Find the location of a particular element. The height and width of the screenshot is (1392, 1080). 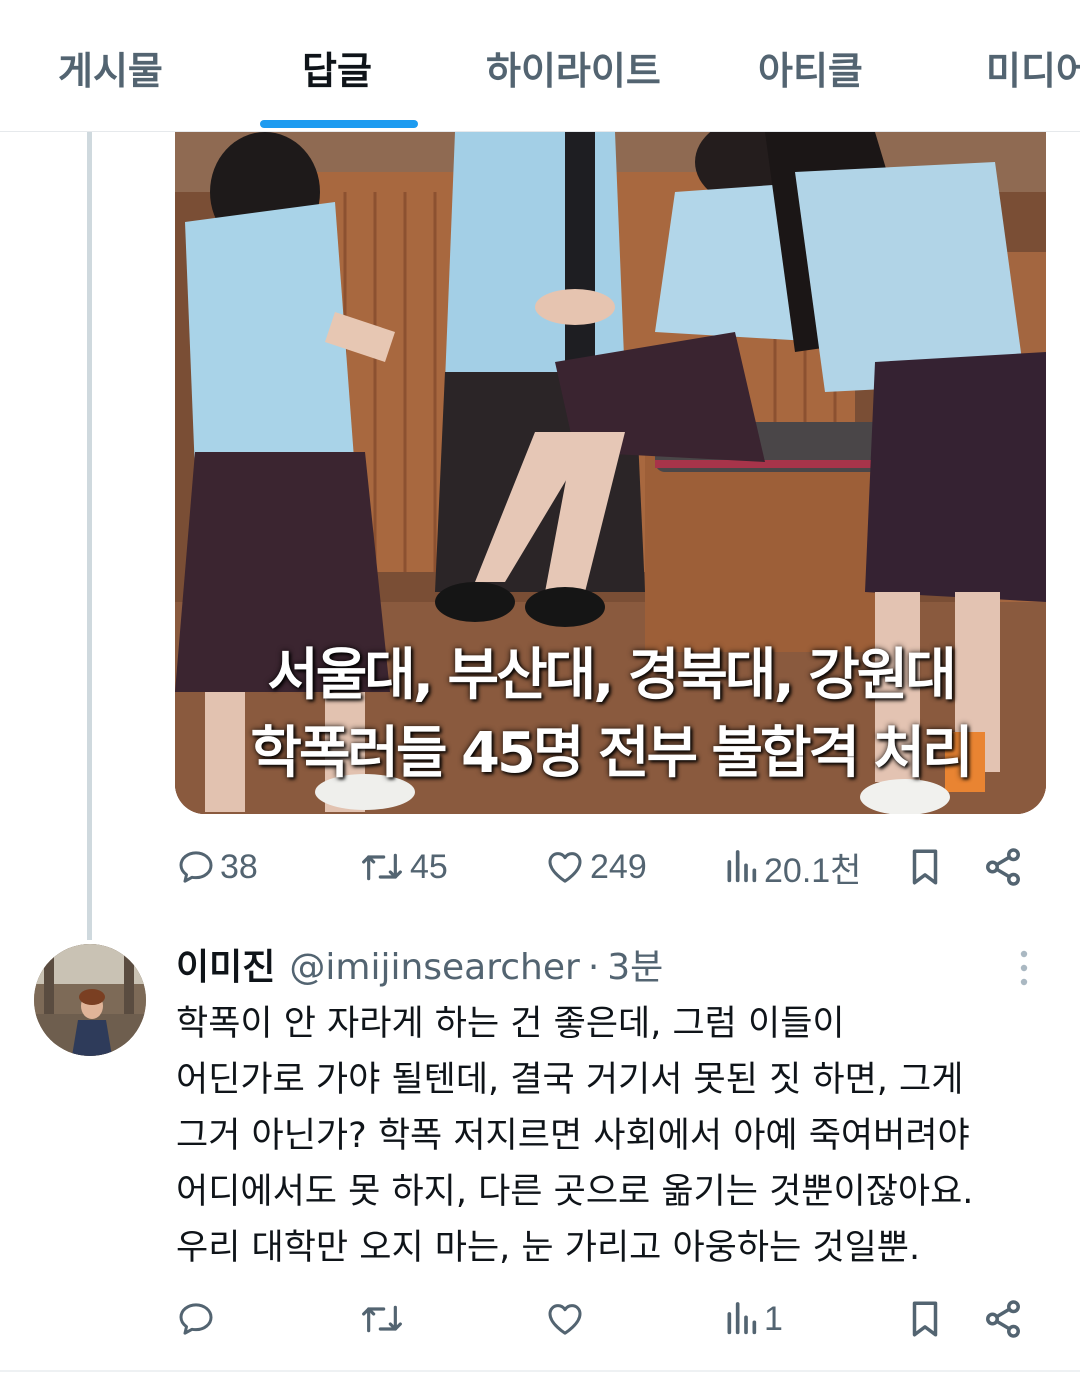

avatar-photo is located at coordinates (90, 1000).